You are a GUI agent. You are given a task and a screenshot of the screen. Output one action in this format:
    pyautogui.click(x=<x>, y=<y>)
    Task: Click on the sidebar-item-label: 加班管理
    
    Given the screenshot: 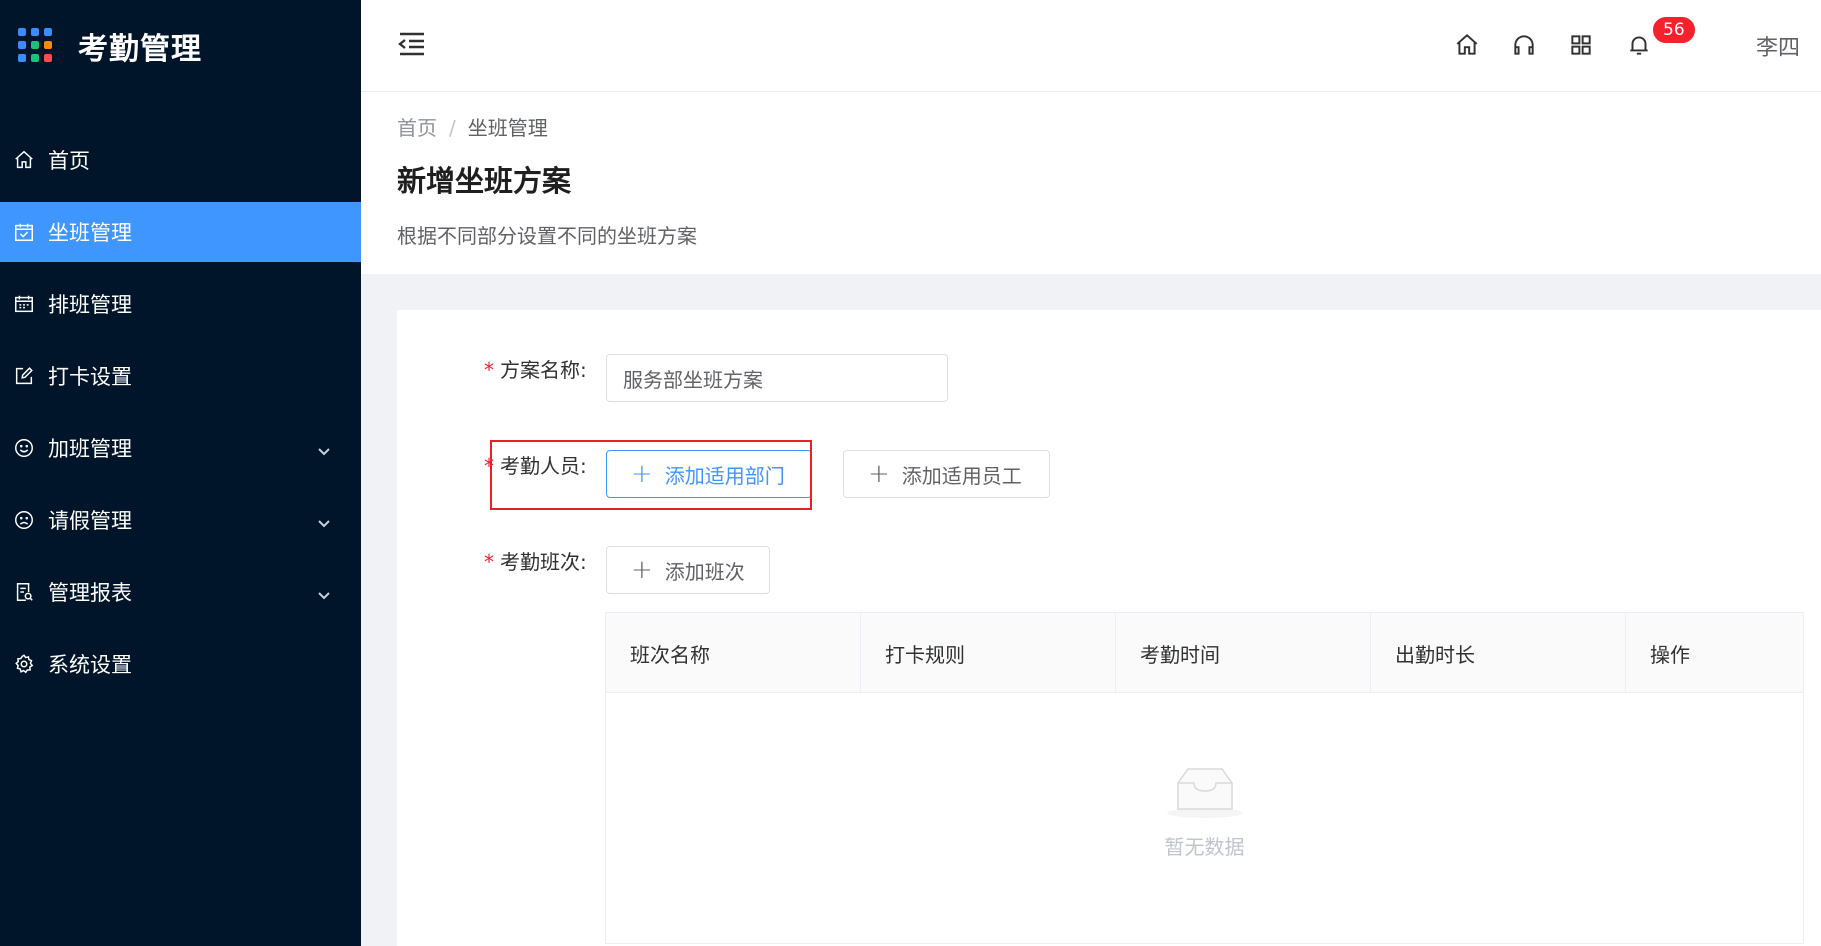 What is the action you would take?
    pyautogui.click(x=90, y=449)
    